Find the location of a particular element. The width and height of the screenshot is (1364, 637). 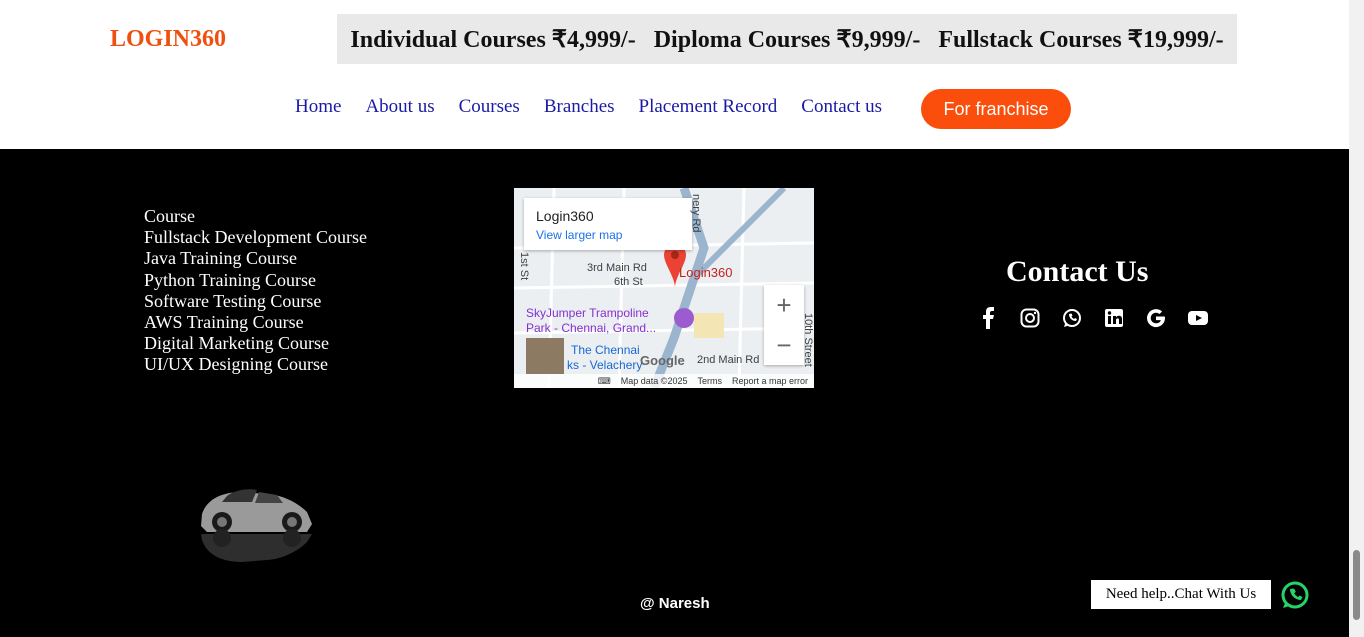

zoom-in-button: + is located at coordinates (784, 305).